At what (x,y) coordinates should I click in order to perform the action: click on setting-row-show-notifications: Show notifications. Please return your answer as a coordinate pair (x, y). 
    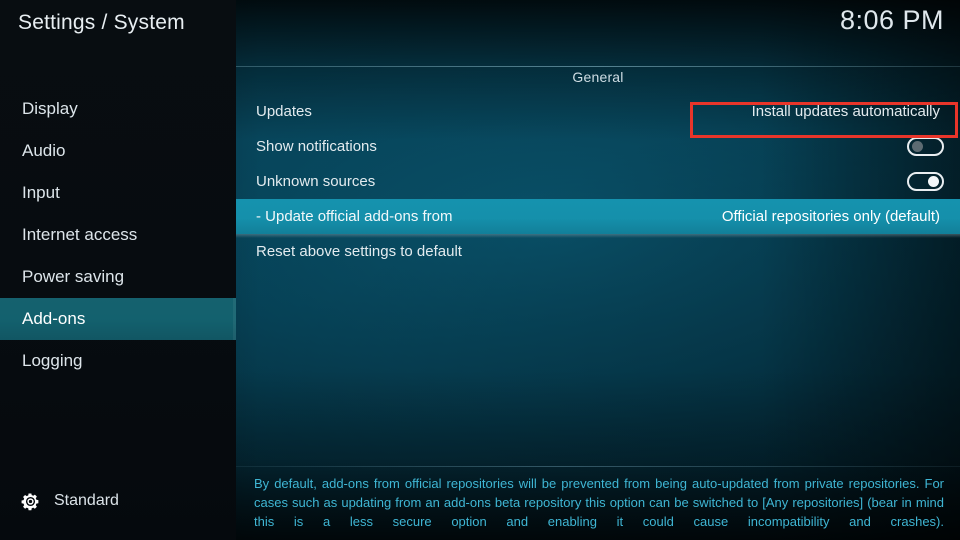
    Looking at the image, I should click on (598, 146).